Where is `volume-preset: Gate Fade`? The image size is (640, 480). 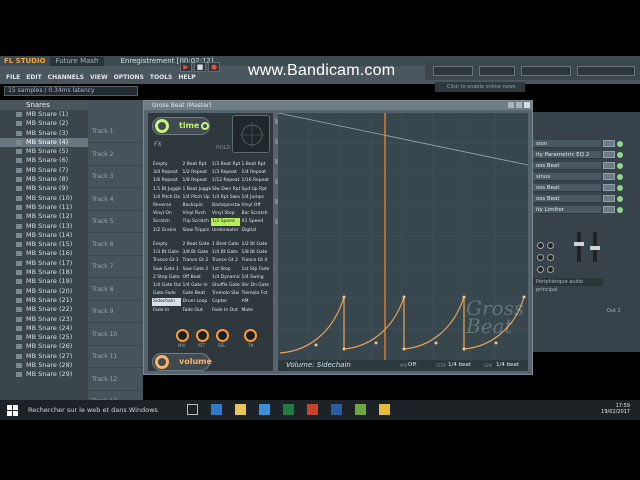 volume-preset: Gate Fade is located at coordinates (166, 294).